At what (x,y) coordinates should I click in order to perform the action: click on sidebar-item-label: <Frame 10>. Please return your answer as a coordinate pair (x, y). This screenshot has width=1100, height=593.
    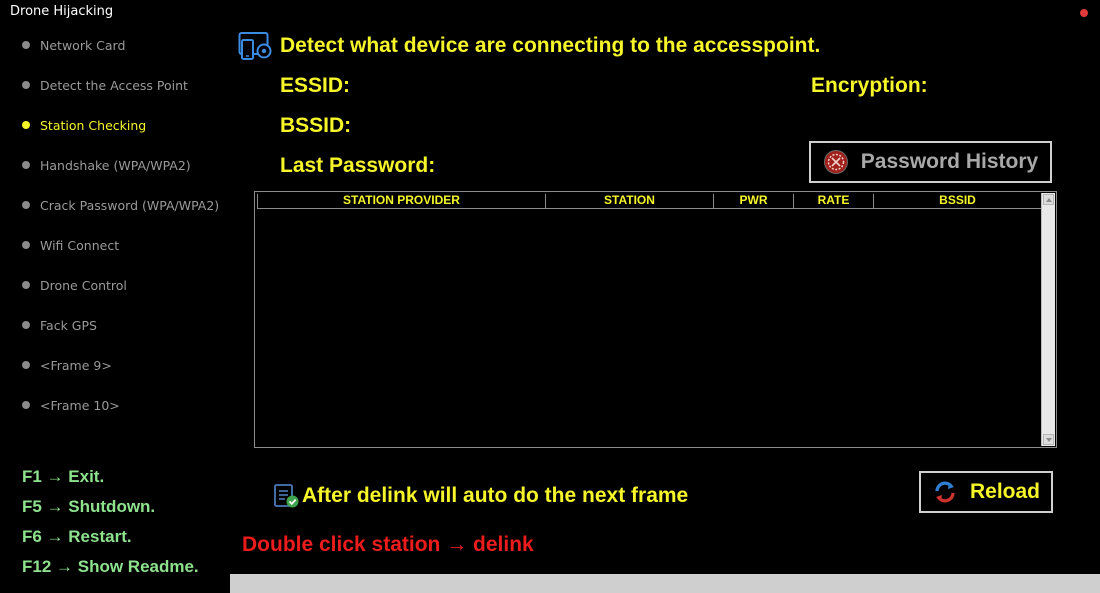
    Looking at the image, I should click on (80, 405).